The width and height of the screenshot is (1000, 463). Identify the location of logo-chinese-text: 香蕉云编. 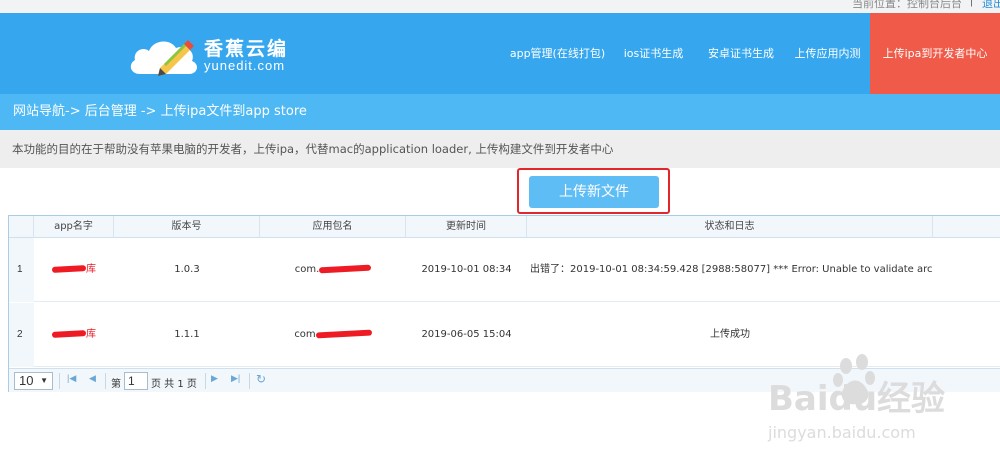
(246, 49).